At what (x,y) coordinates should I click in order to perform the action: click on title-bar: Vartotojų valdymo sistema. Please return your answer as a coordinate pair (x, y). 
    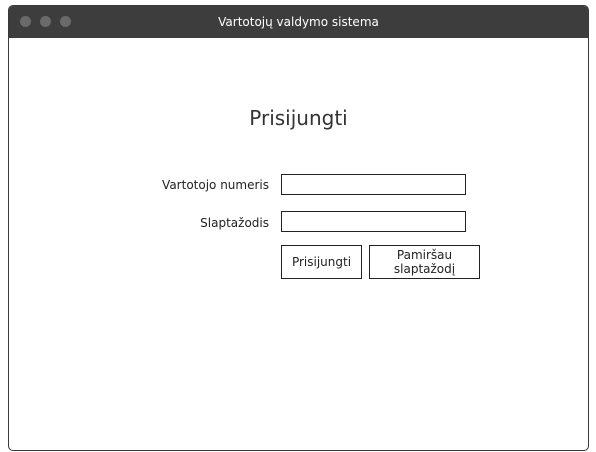
    Looking at the image, I should click on (298, 22).